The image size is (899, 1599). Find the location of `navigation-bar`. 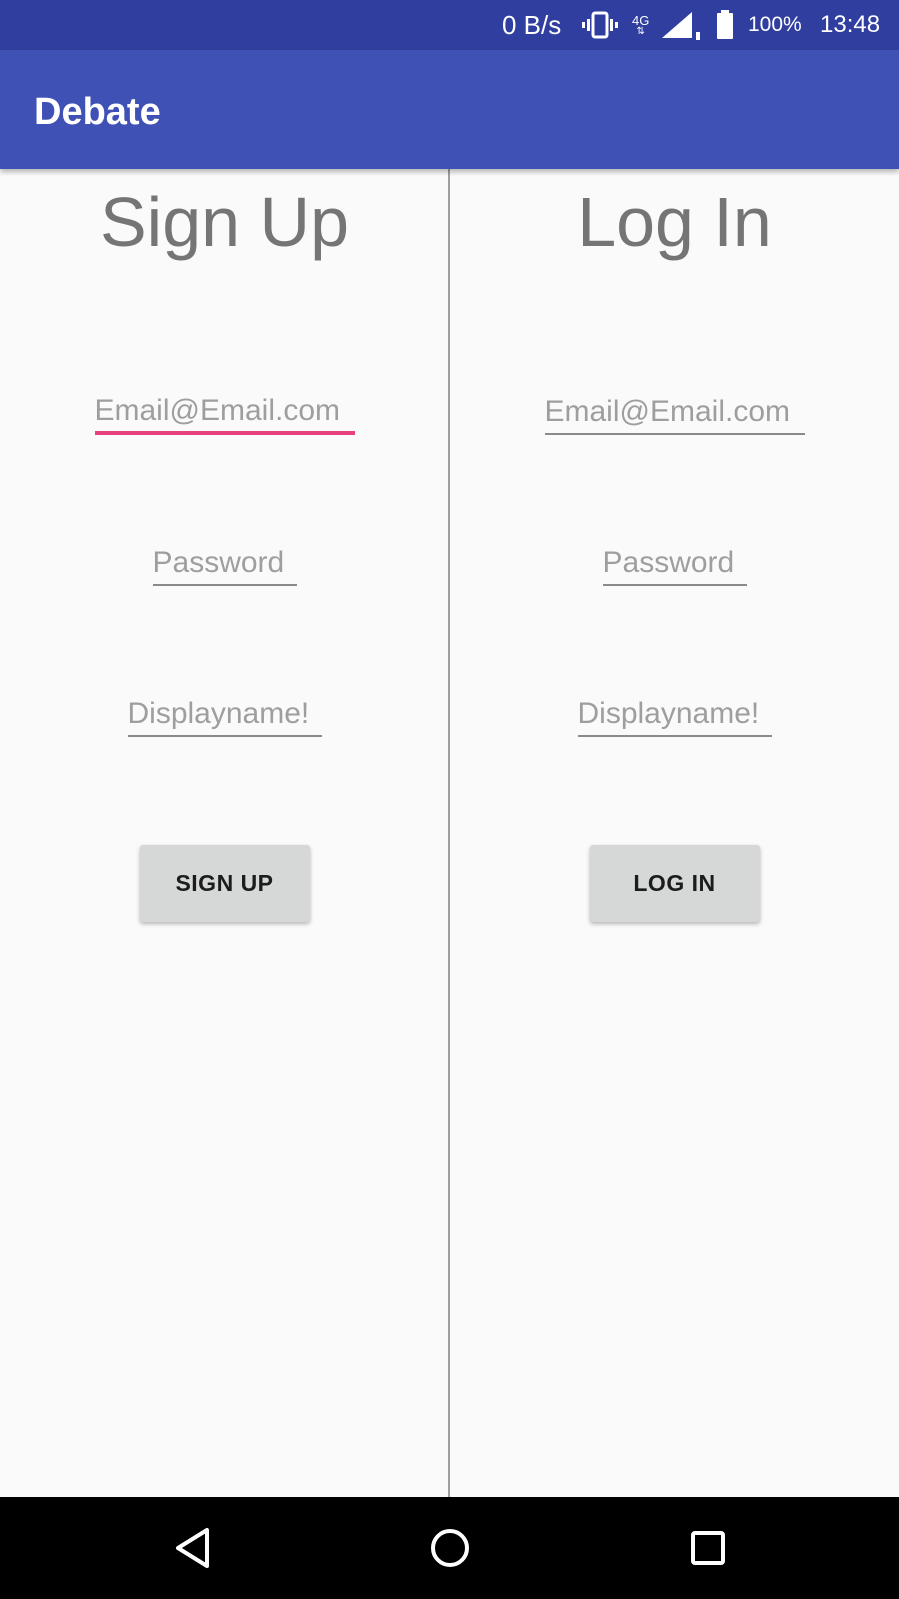

navigation-bar is located at coordinates (449, 1548).